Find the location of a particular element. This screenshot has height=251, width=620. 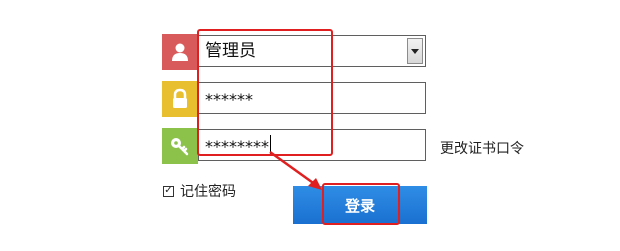

user-icon is located at coordinates (180, 52).